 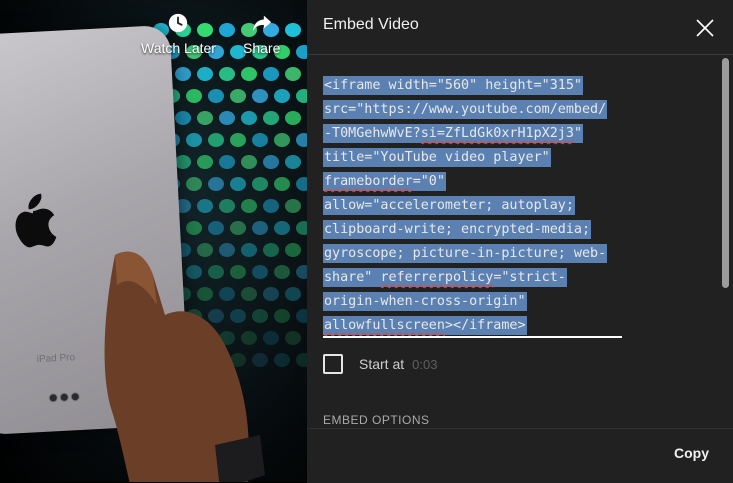 What do you see at coordinates (529, 277) in the screenshot?
I see `code-line: ="strict-` at bounding box center [529, 277].